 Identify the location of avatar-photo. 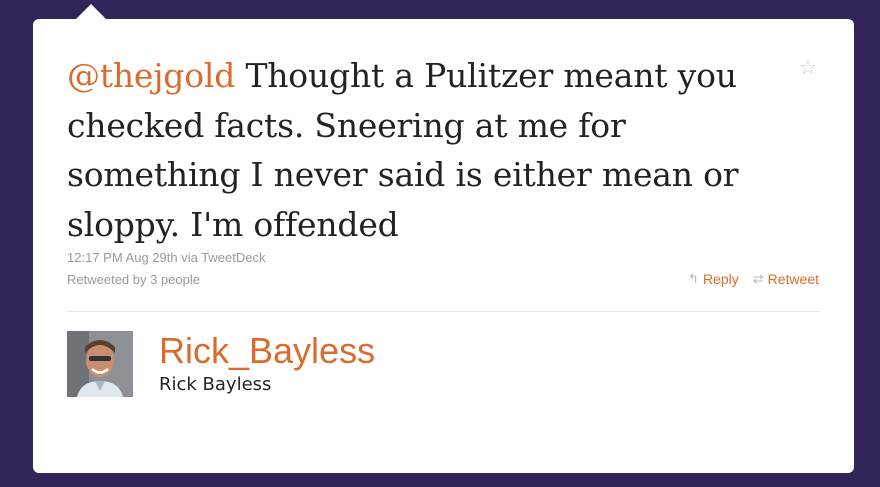
(100, 364).